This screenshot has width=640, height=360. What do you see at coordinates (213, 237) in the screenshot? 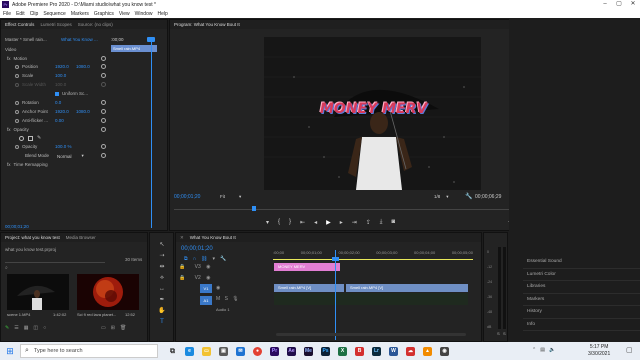
I see `timeline-sequence-title: What You Know Bout It` at bounding box center [213, 237].